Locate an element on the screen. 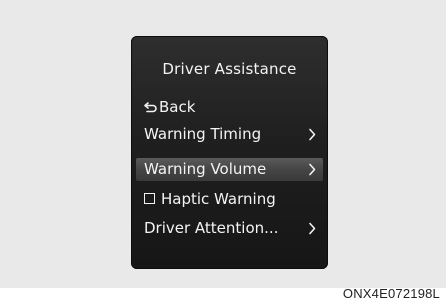 The width and height of the screenshot is (446, 302). menu-item-warning-volume: Warning Volume is located at coordinates (229, 169).